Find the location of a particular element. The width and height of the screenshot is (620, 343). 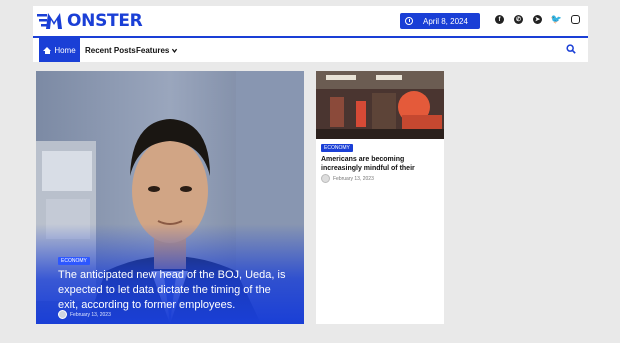

date-pill: April 8, 2024 is located at coordinates (440, 21).